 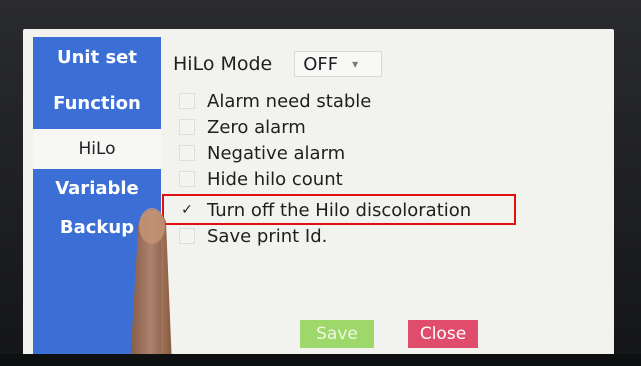 I want to click on tab-hilo: HiLo, so click(x=97, y=149).